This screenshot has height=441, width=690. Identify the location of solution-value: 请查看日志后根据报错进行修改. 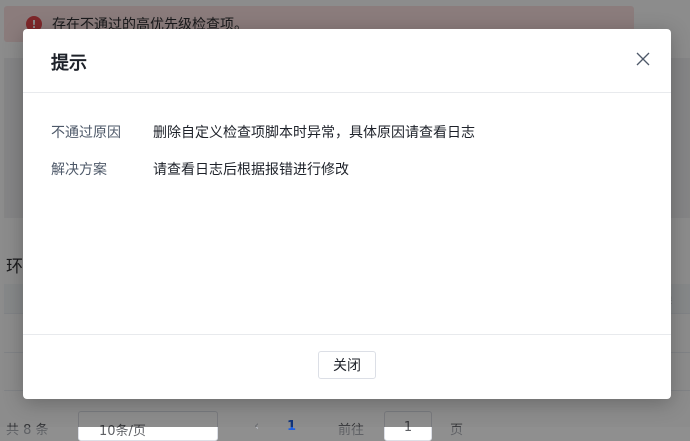
(251, 169).